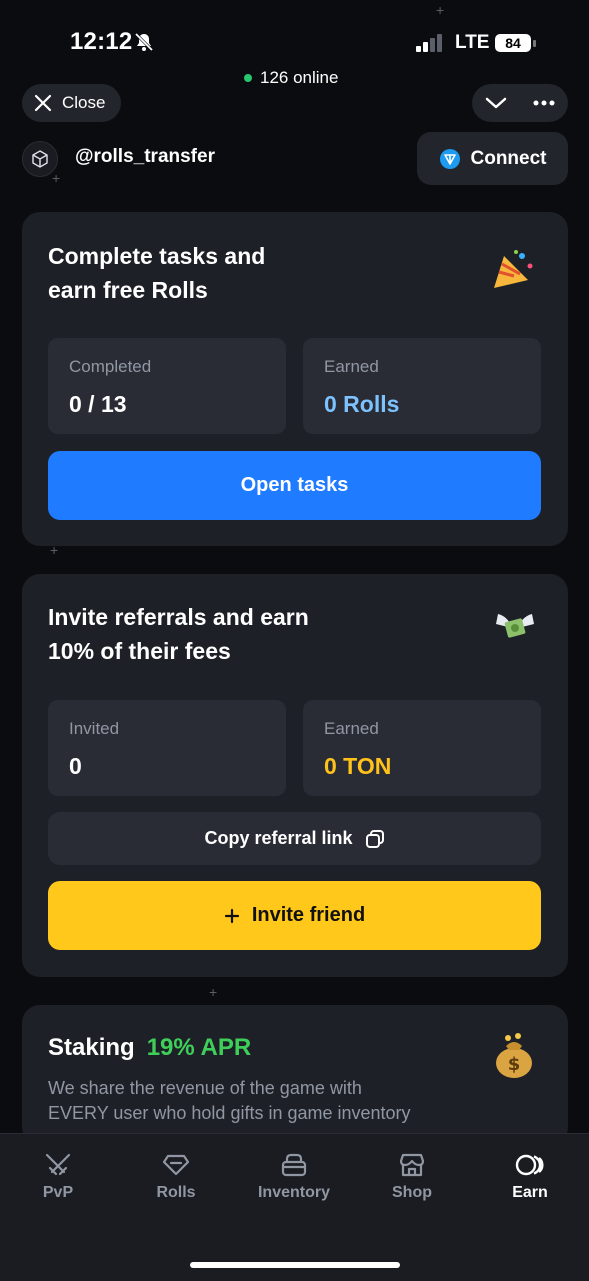 This screenshot has height=1281, width=589. I want to click on invited-stat: Invited 0, so click(167, 748).